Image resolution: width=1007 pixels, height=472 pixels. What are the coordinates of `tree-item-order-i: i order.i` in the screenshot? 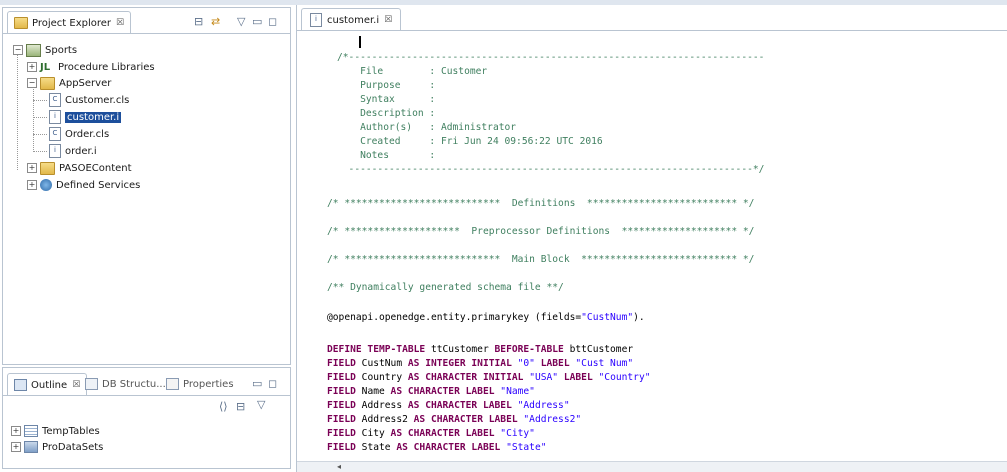 It's located at (73, 151).